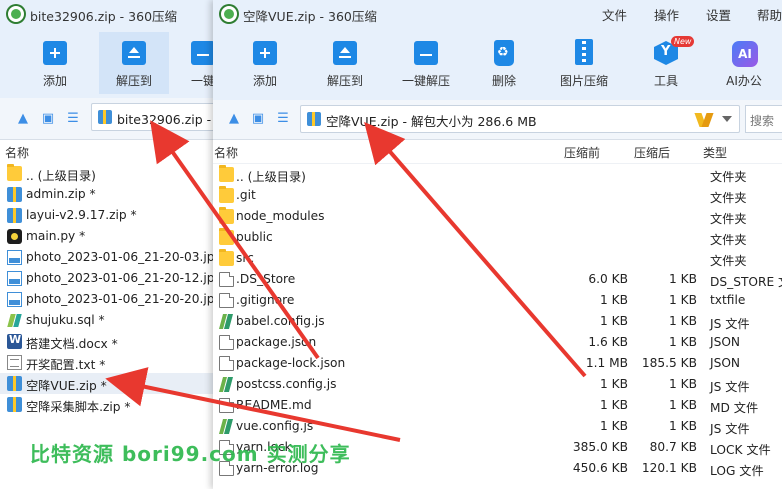 This screenshot has width=782, height=489. I want to click on back-column-header: 名称, so click(115, 151).